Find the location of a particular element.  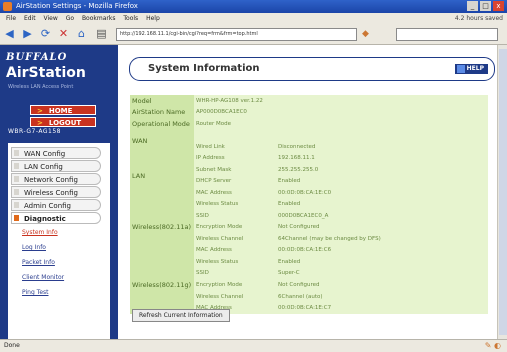

row-label: Wireless(802.11g) is located at coordinates (162, 285).